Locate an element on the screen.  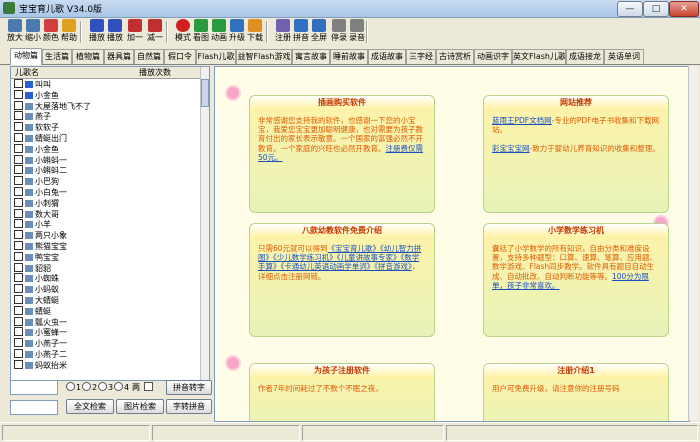
list-scrollbar is located at coordinates (204, 223).